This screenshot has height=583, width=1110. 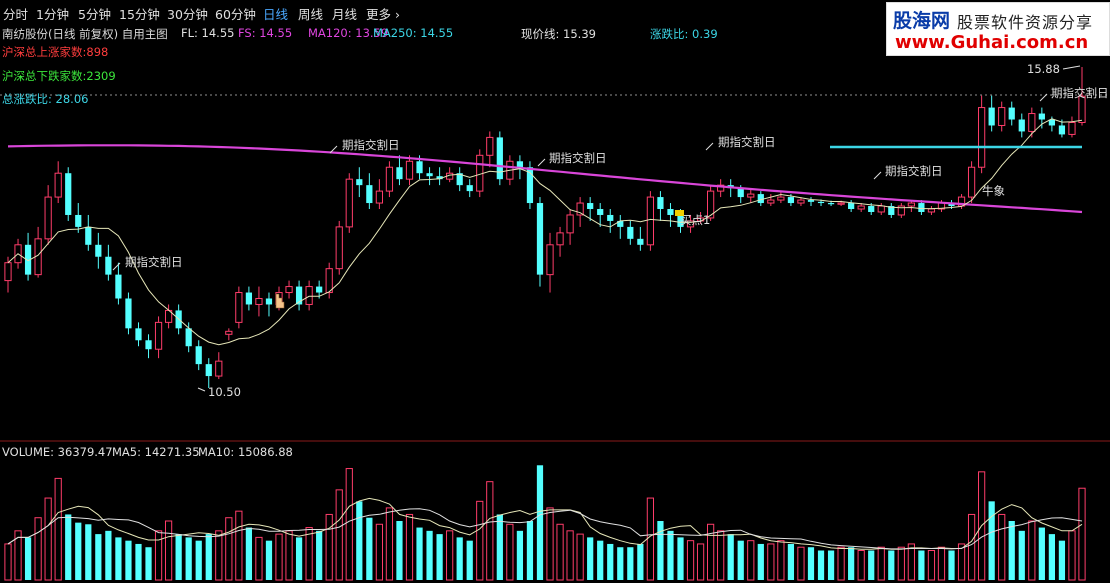 What do you see at coordinates (224, 392) in the screenshot?
I see `low-price-label: 10.50` at bounding box center [224, 392].